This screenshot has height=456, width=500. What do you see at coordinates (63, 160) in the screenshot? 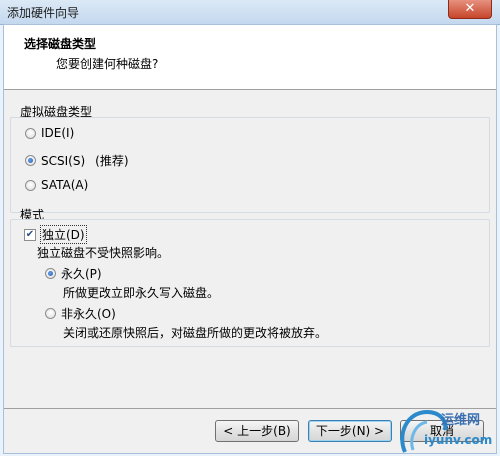
I see `radio-scsi-label: SCSI(S)` at bounding box center [63, 160].